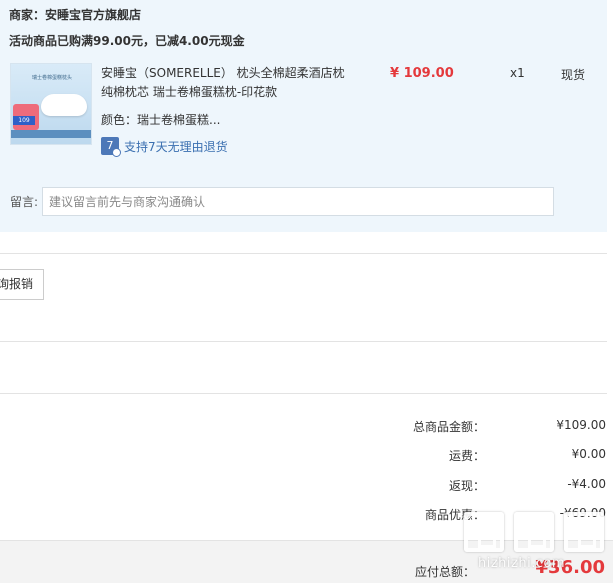 The image size is (613, 583). I want to click on summary-label: 总商品金额：, so click(448, 427).